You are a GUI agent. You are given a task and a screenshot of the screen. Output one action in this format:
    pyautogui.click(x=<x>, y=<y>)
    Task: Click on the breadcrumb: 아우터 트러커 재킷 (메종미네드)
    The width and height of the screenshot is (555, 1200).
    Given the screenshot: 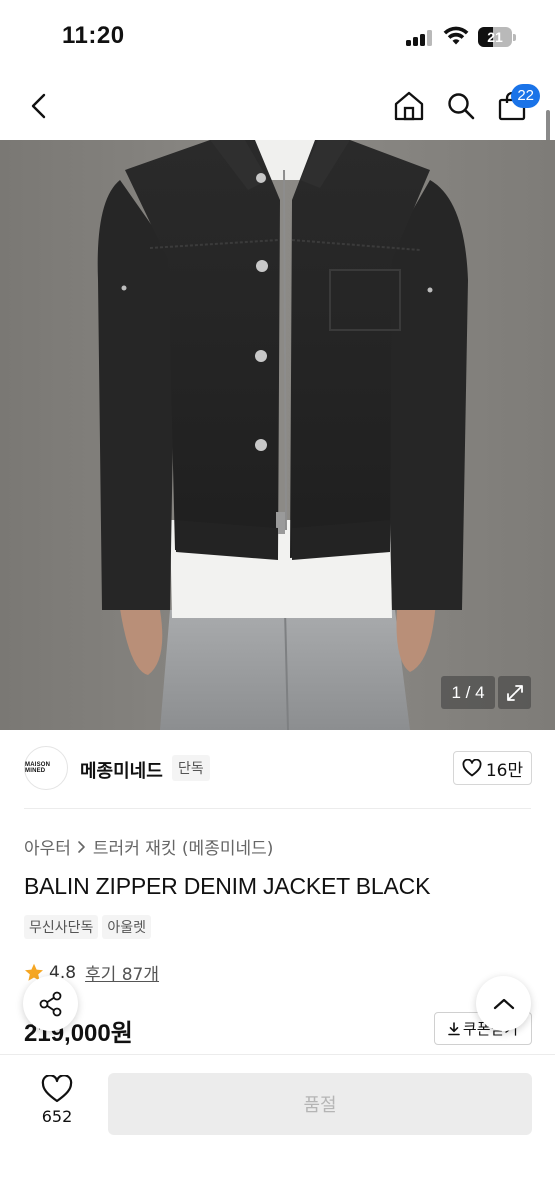 What is the action you would take?
    pyautogui.click(x=148, y=846)
    